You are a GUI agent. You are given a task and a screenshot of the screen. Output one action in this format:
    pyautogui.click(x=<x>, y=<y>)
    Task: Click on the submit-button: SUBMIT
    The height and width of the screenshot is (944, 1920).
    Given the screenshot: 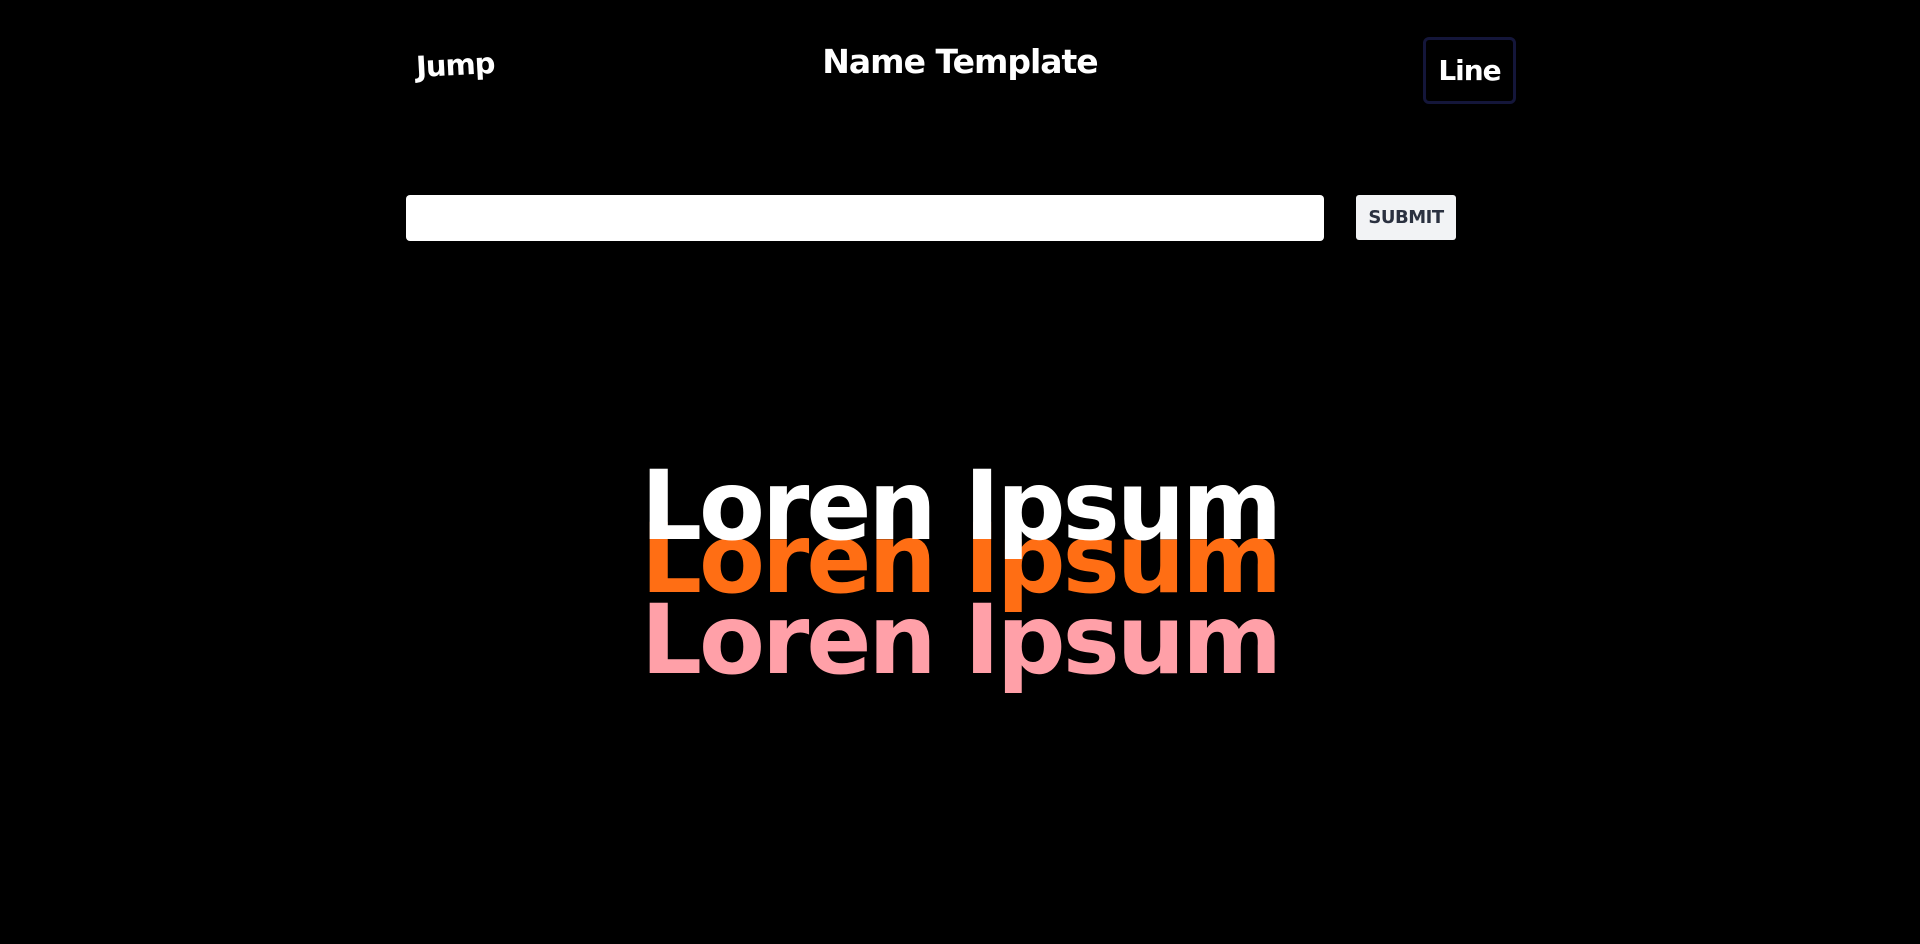 What is the action you would take?
    pyautogui.click(x=1406, y=217)
    